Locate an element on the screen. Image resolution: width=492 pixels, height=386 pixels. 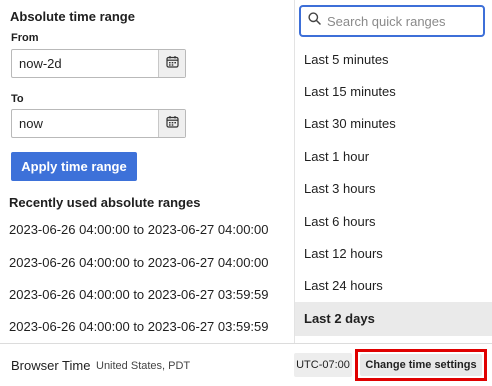
timezone-offset: UTC-07:00 is located at coordinates (323, 365).